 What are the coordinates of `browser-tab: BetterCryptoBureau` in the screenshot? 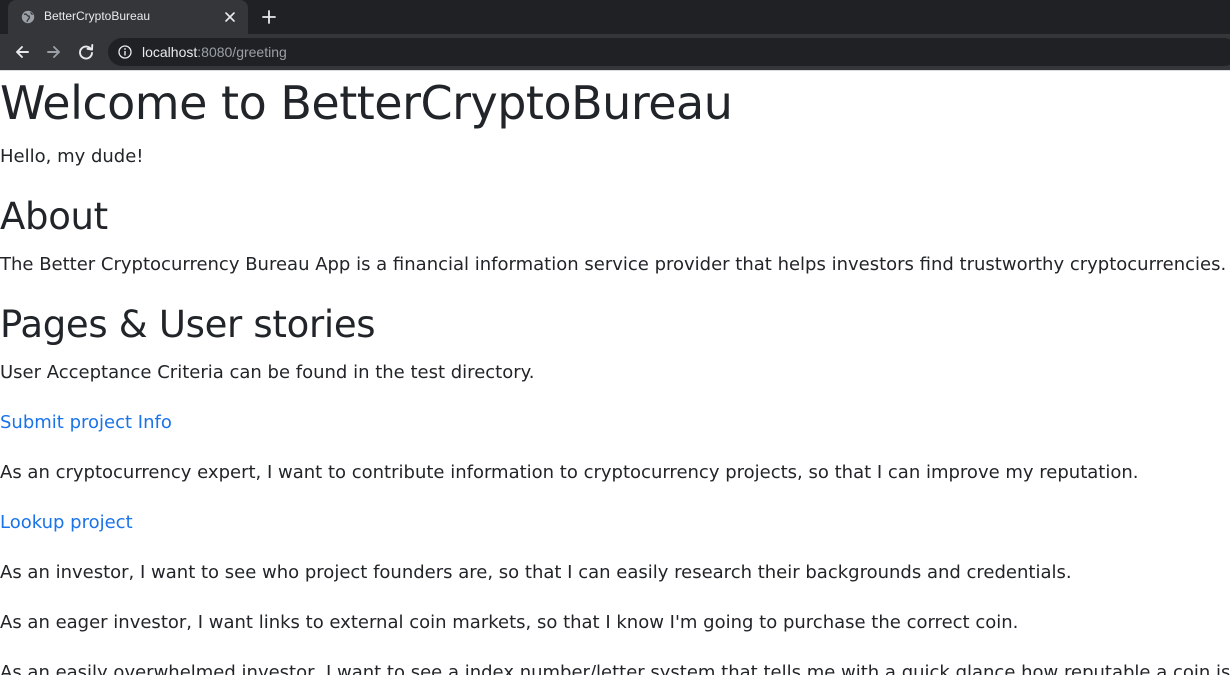 It's located at (128, 17).